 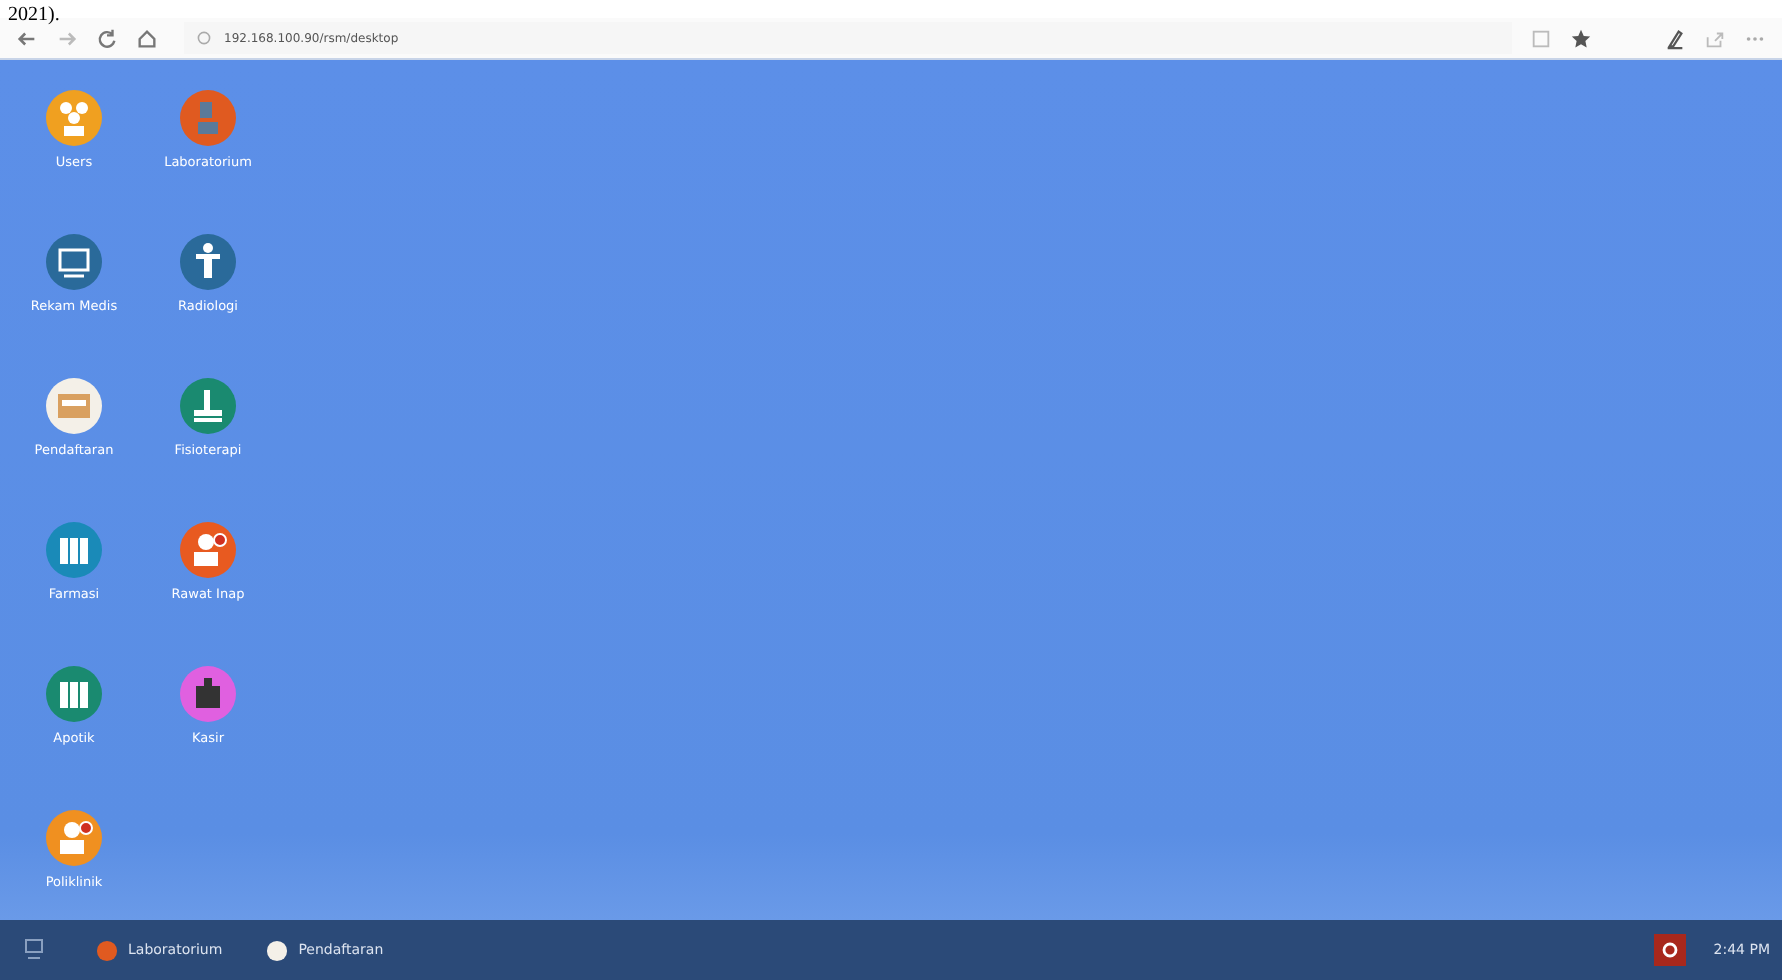 I want to click on start-icon, so click(x=34, y=950).